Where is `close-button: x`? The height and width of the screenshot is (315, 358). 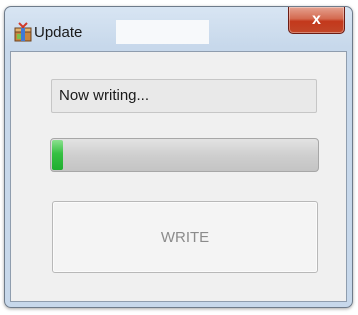
close-button: x is located at coordinates (316, 20).